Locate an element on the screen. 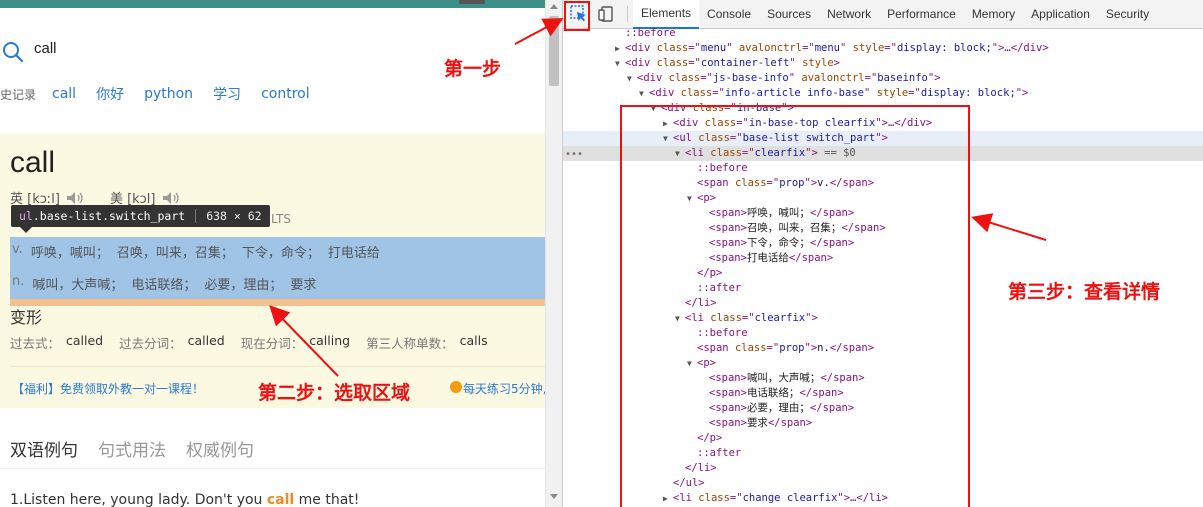  promo-link: 【福利】免费领取外教一对一课程！ is located at coordinates (108, 388).